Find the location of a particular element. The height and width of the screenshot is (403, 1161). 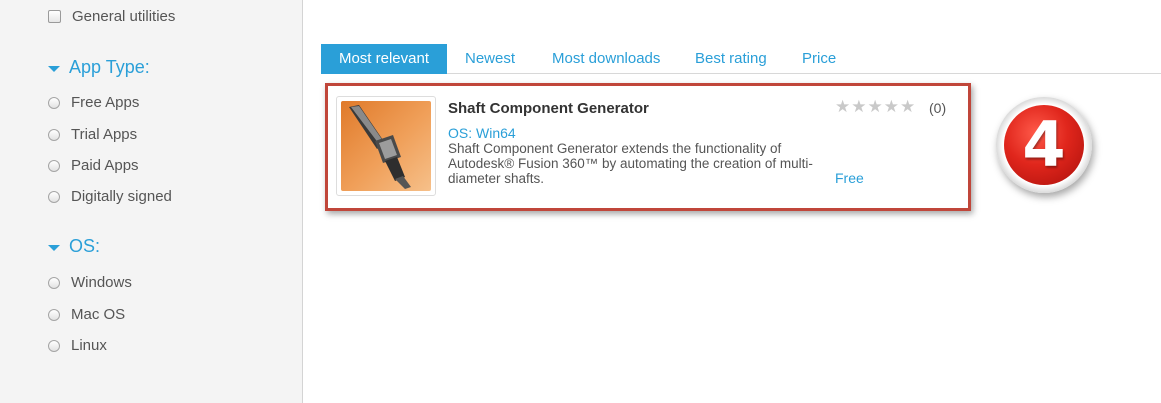

tab-most-relevant: Most relevant is located at coordinates (384, 59).